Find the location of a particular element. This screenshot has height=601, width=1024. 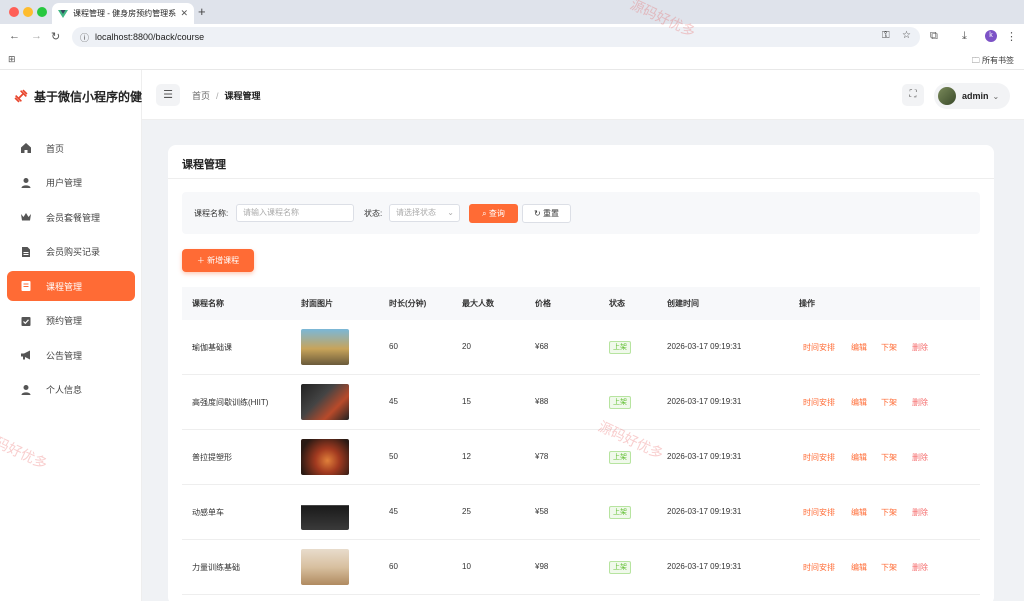

apps-grid-icon: ⊞ is located at coordinates (12, 59).